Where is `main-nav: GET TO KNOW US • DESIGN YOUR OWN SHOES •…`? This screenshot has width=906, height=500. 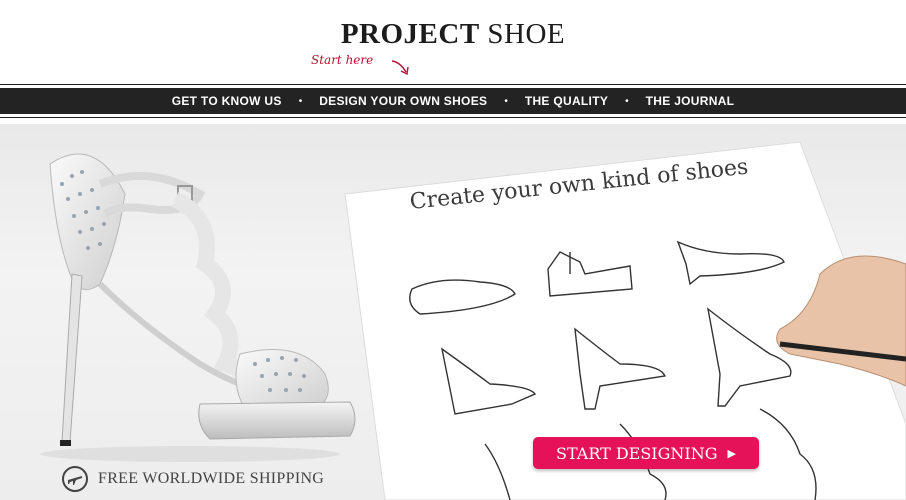
main-nav: GET TO KNOW US • DESIGN YOUR OWN SHOES •… is located at coordinates (453, 101).